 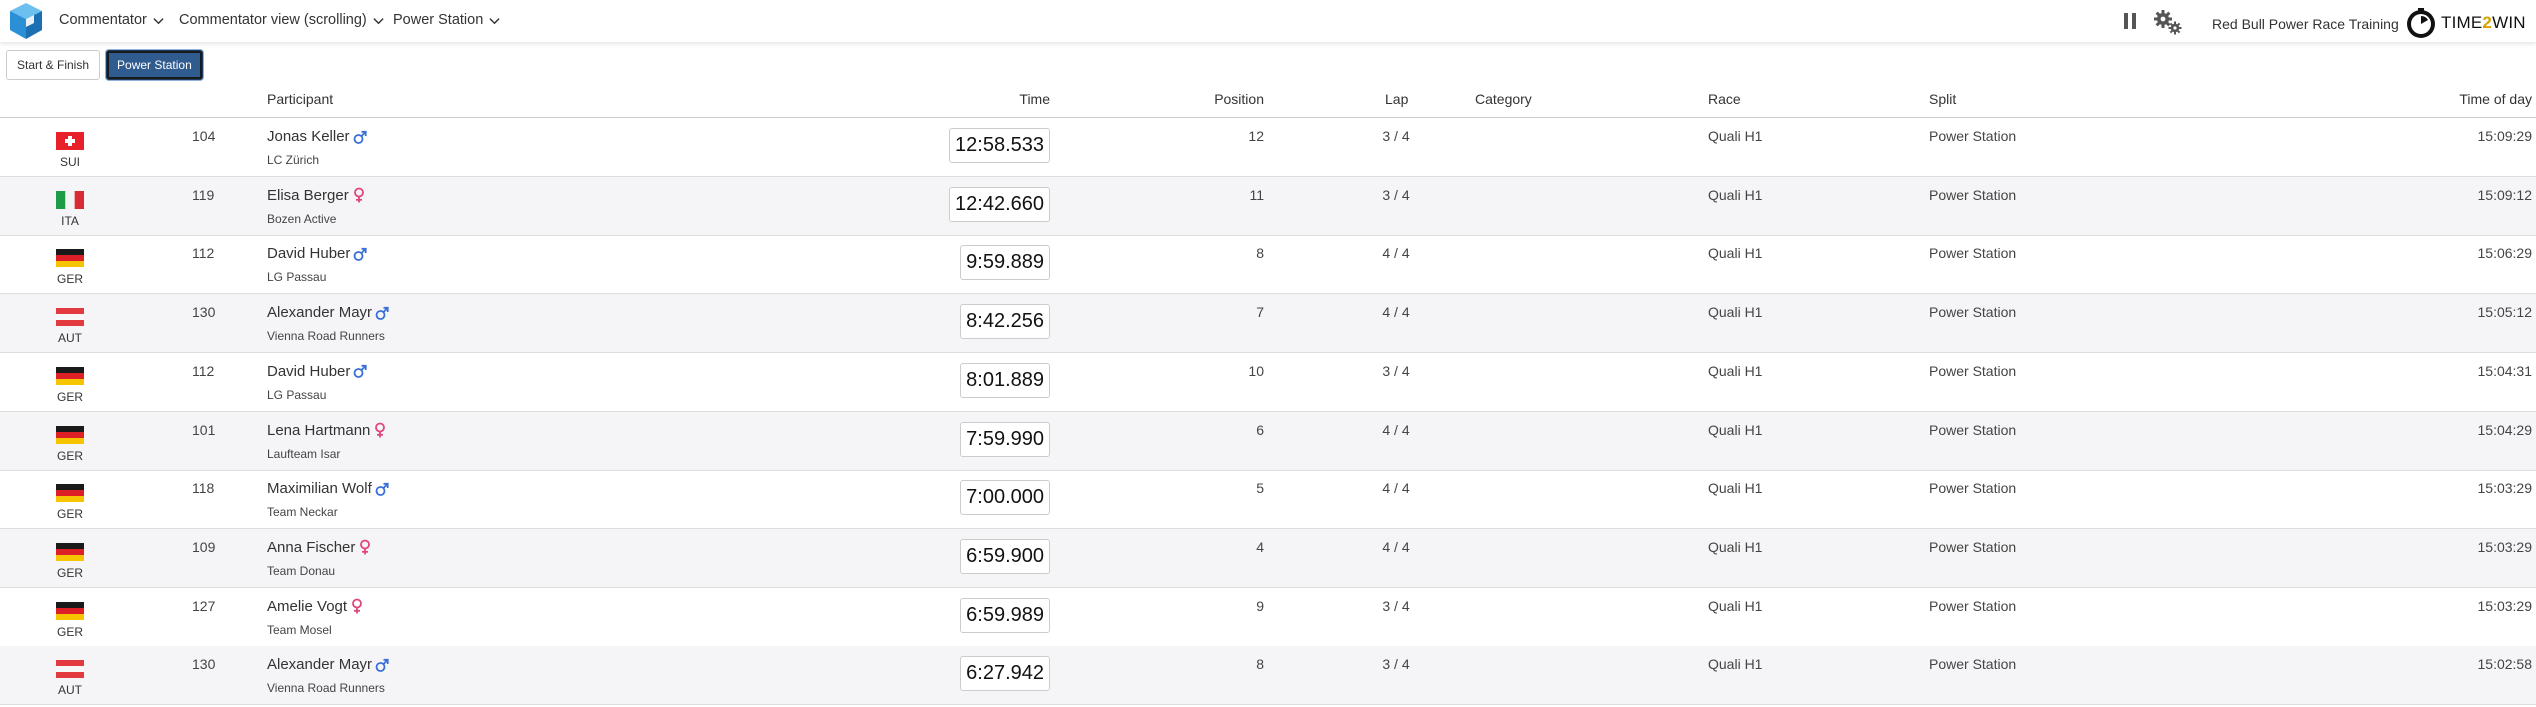 What do you see at coordinates (2130, 21) in the screenshot?
I see `pause-icon` at bounding box center [2130, 21].